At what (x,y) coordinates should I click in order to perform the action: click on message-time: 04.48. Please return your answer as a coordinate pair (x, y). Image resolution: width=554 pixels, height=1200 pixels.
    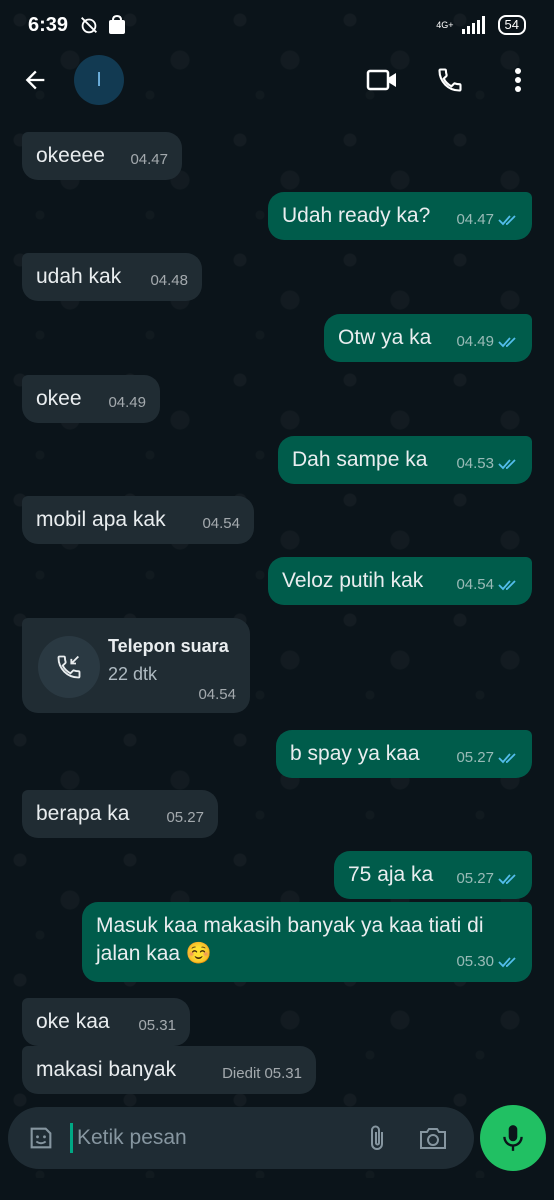
    Looking at the image, I should click on (169, 280).